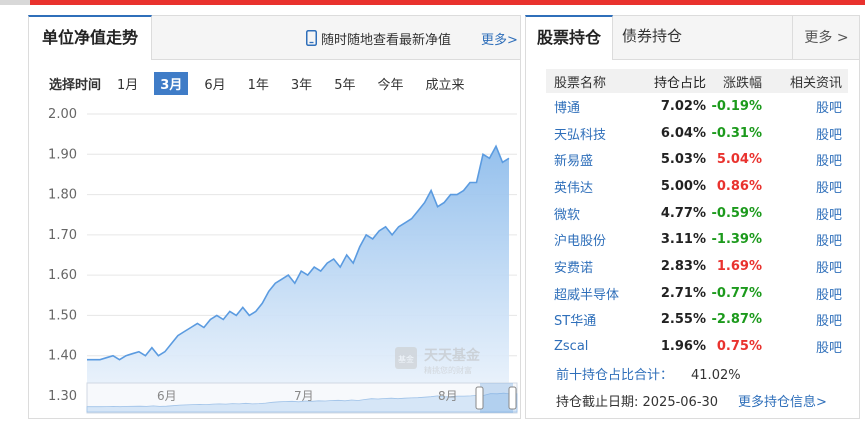  Describe the element at coordinates (573, 161) in the screenshot. I see `stock-name-link: 新易盛` at that location.